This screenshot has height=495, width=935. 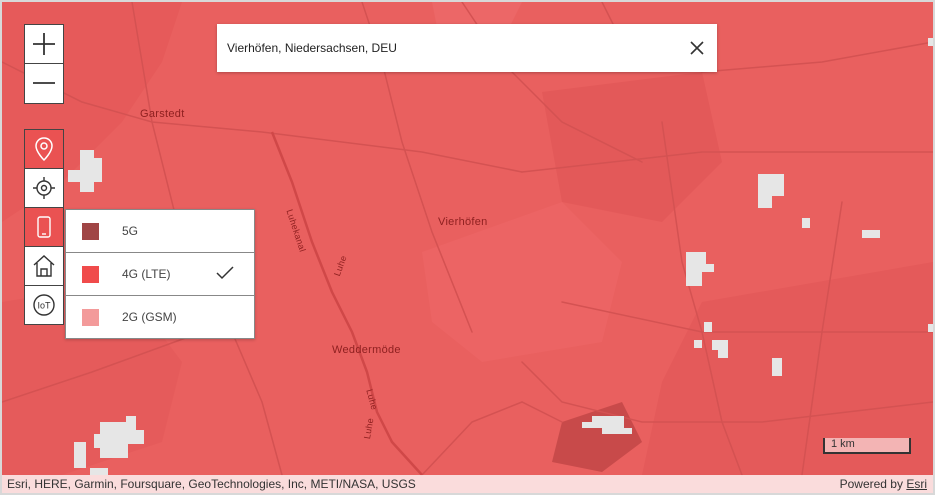 I want to click on crosshair-icon, so click(x=44, y=188).